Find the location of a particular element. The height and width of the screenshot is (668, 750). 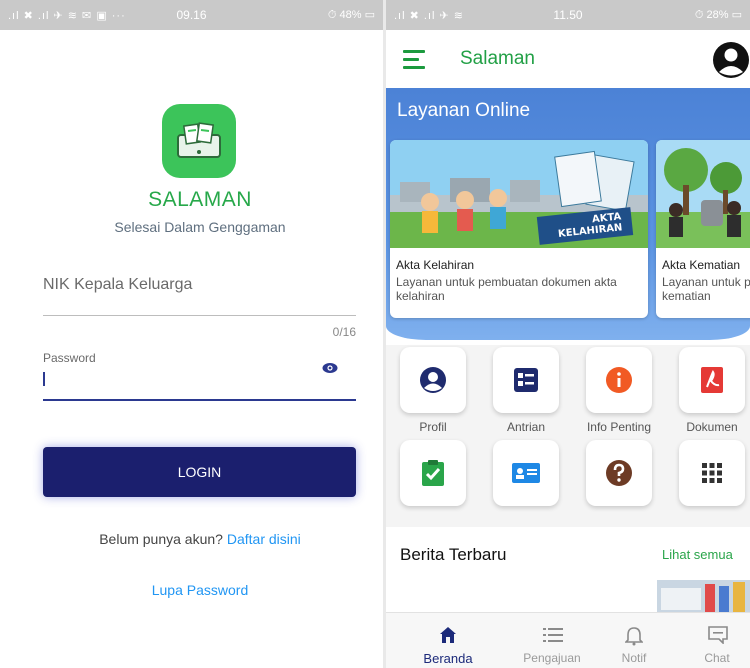

card-illustration is located at coordinates (703, 194).